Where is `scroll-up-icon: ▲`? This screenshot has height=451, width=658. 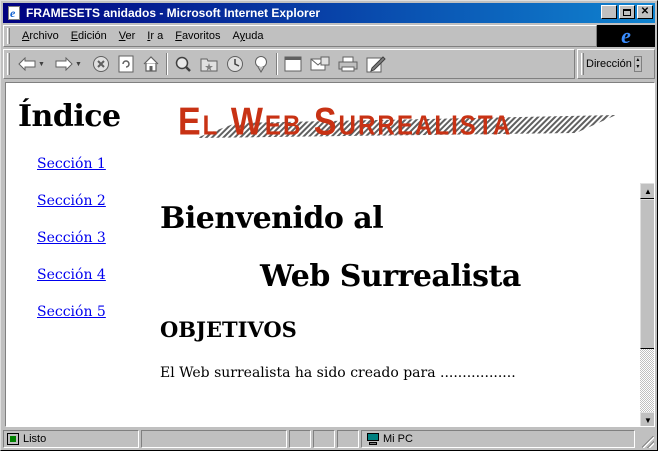
scroll-up-icon: ▲ is located at coordinates (648, 191).